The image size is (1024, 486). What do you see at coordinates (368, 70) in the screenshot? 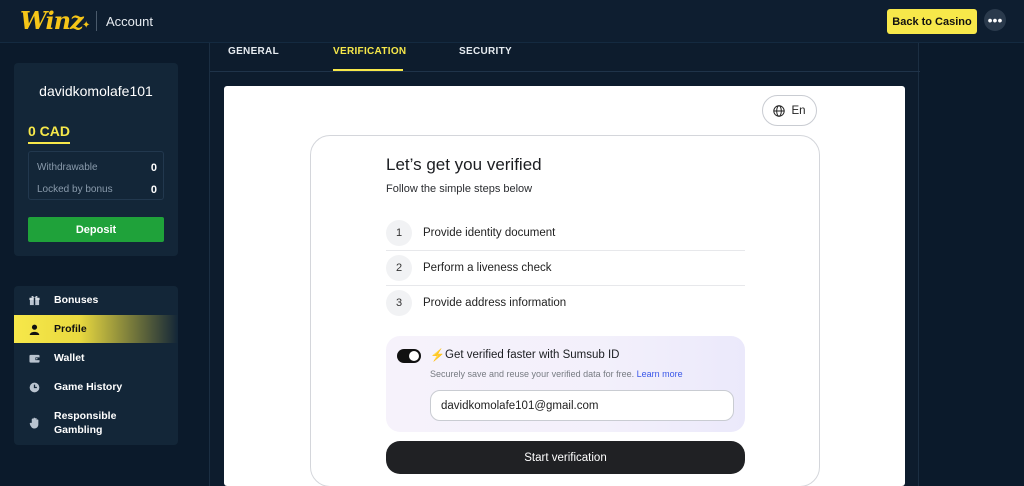
I see `active-tab-indicator` at bounding box center [368, 70].